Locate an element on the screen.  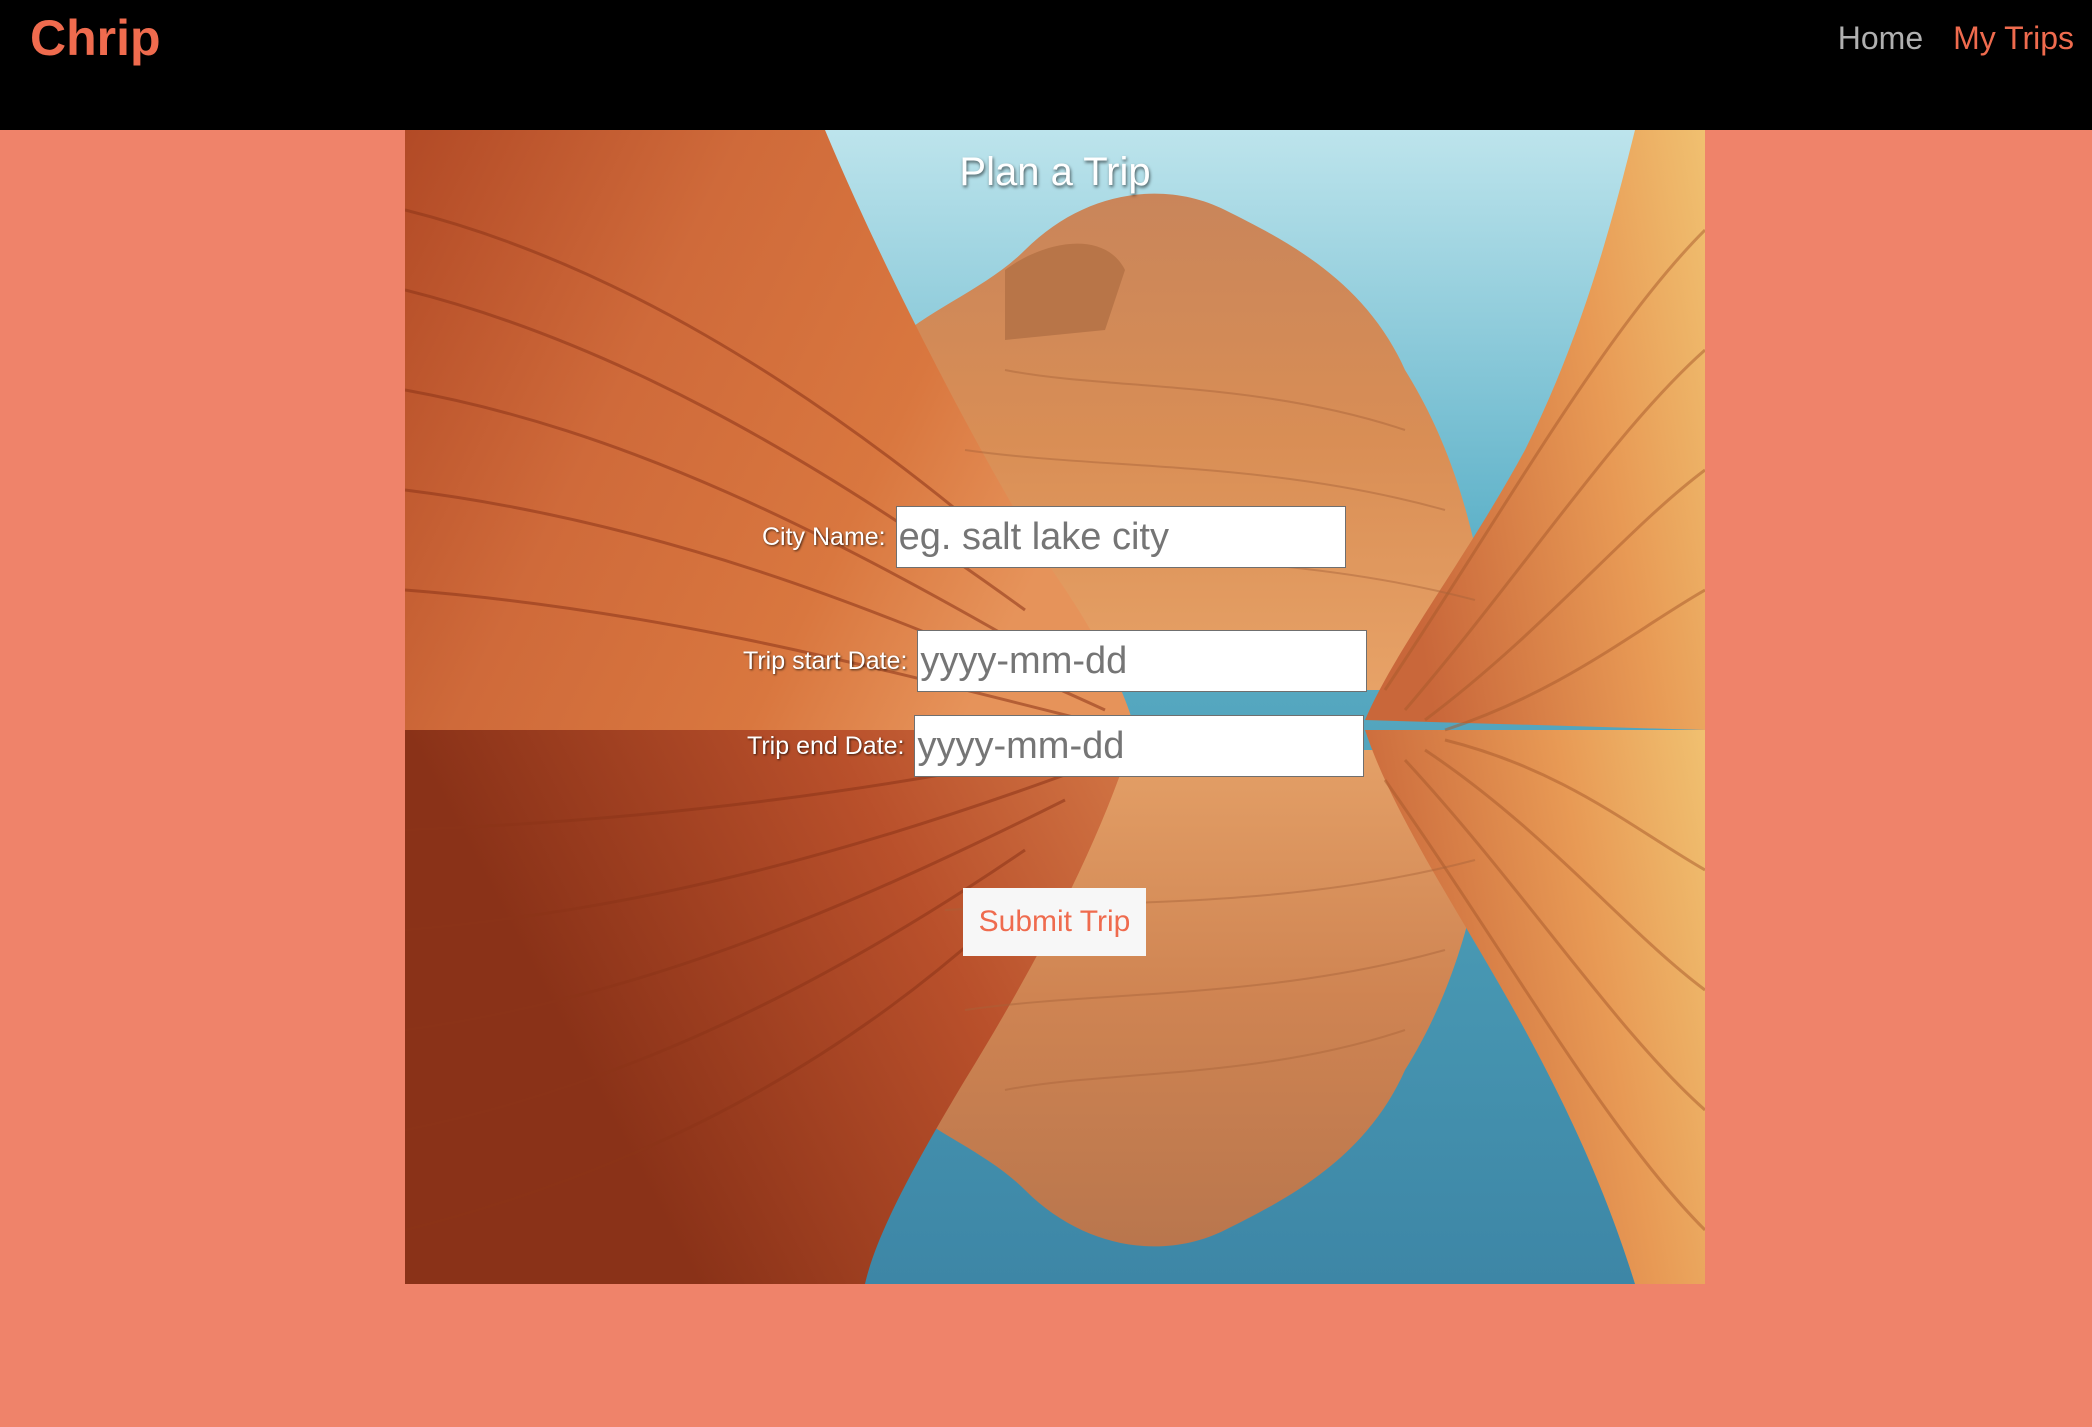
nav-link-home: Home is located at coordinates (1880, 38).